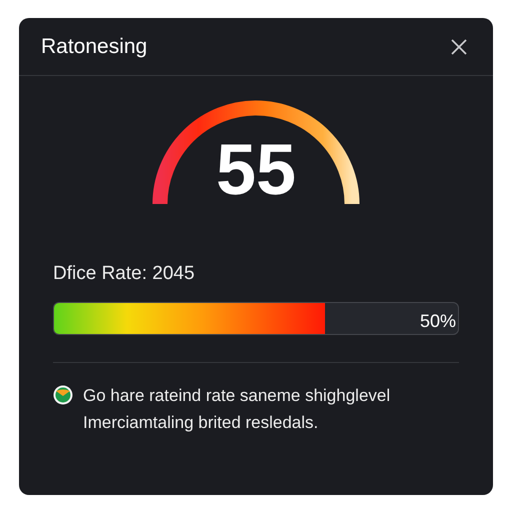  Describe the element at coordinates (94, 47) in the screenshot. I see `window-title: Ratonesing` at that location.